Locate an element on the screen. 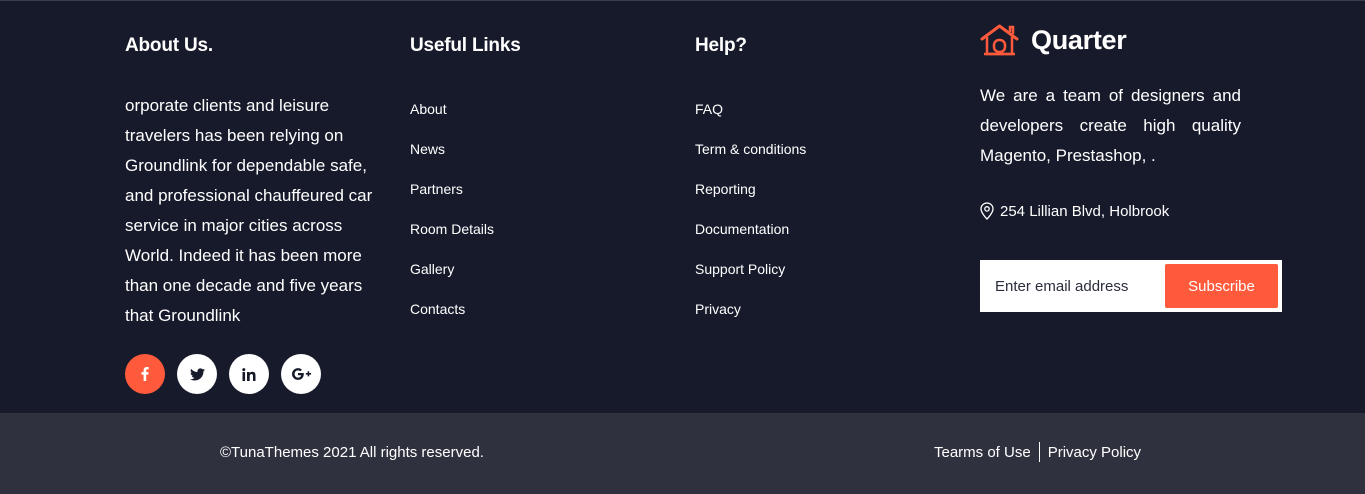  legal-links: Tearms of Use Privacy Policy is located at coordinates (1037, 452).